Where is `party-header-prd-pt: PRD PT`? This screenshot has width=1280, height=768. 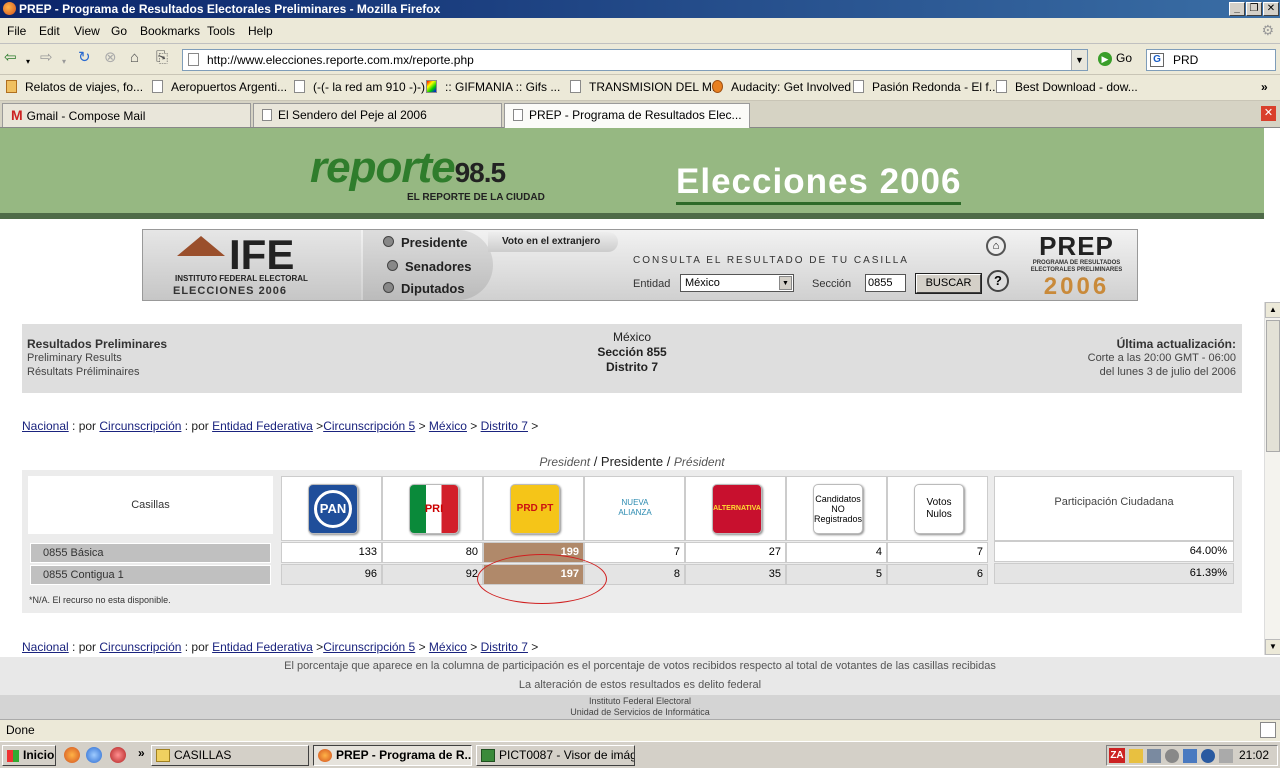
party-header-prd-pt: PRD PT is located at coordinates (533, 508).